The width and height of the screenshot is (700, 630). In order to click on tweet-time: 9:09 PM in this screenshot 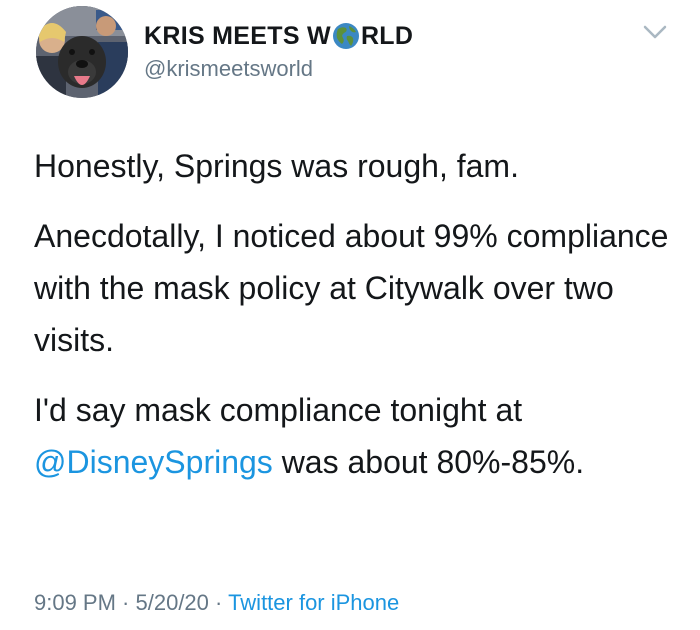, I will do `click(75, 602)`.